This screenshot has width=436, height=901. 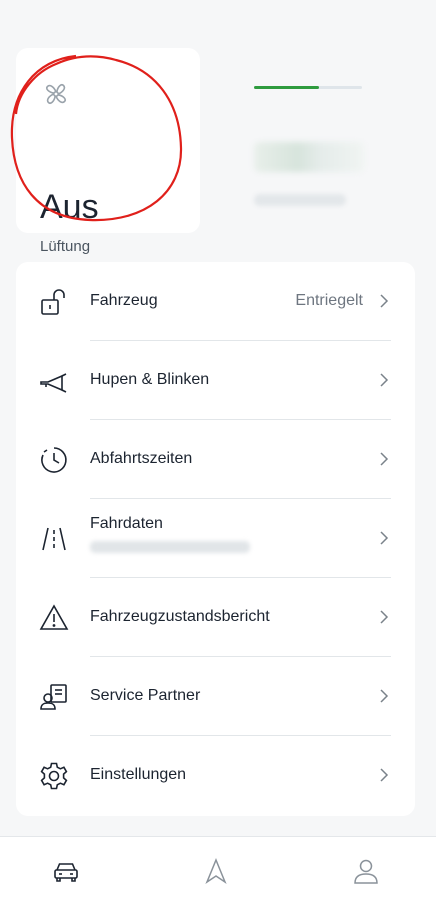 What do you see at coordinates (54, 776) in the screenshot?
I see `gear-icon` at bounding box center [54, 776].